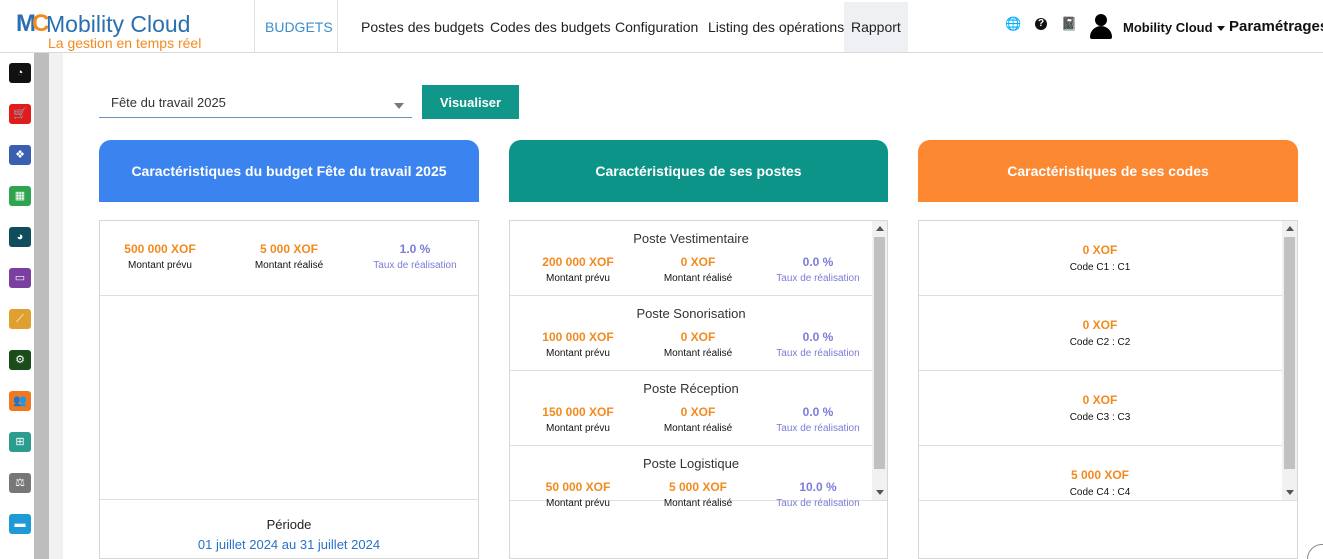 This screenshot has height=559, width=1323. What do you see at coordinates (20, 360) in the screenshot?
I see `cogs-icon: ⚙` at bounding box center [20, 360].